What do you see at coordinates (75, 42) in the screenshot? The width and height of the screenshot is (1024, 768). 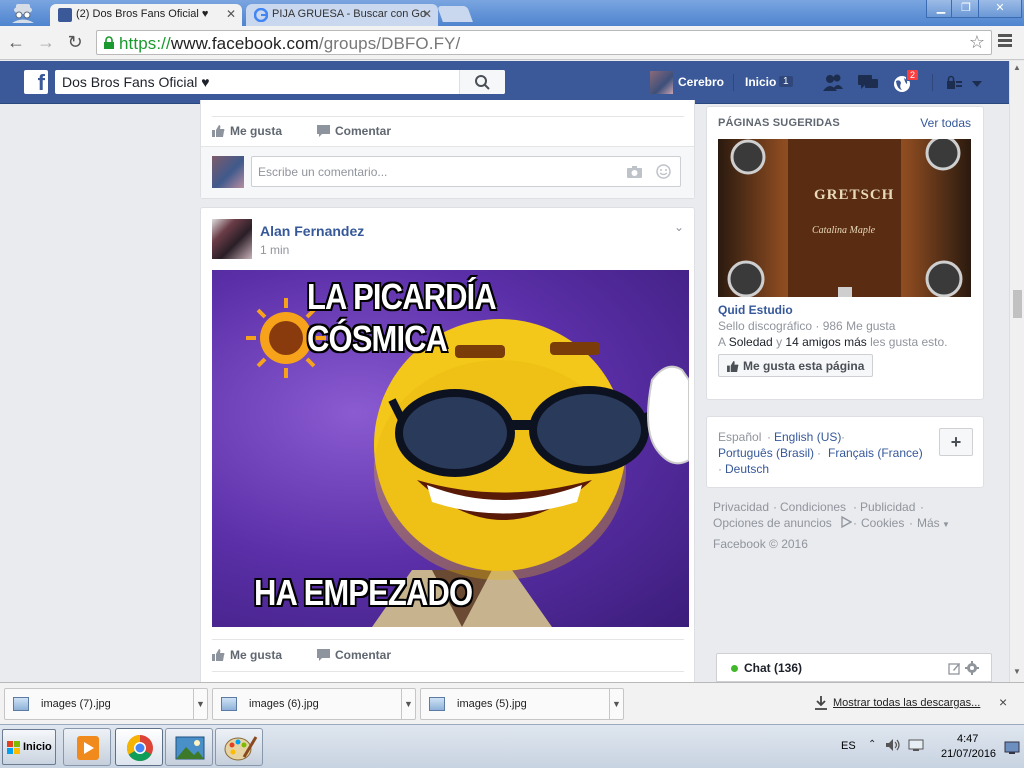 I see `reload-button: ↻` at bounding box center [75, 42].